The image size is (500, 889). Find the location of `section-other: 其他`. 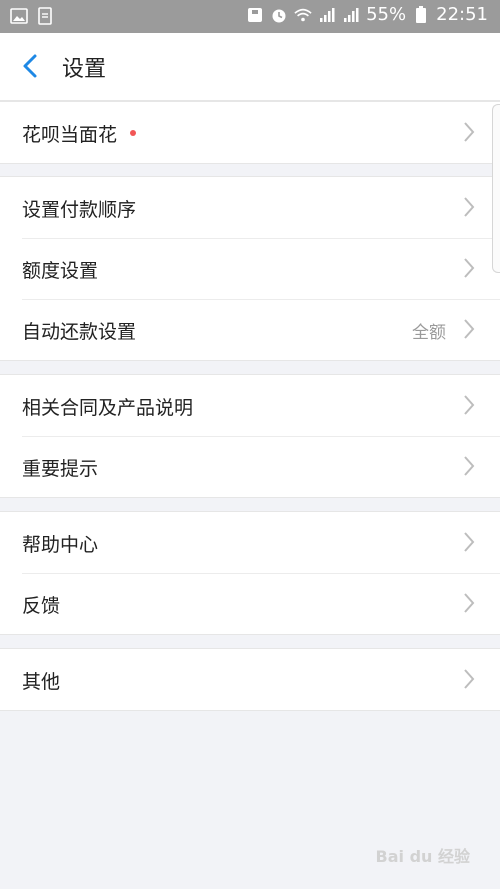

section-other: 其他 is located at coordinates (250, 679).